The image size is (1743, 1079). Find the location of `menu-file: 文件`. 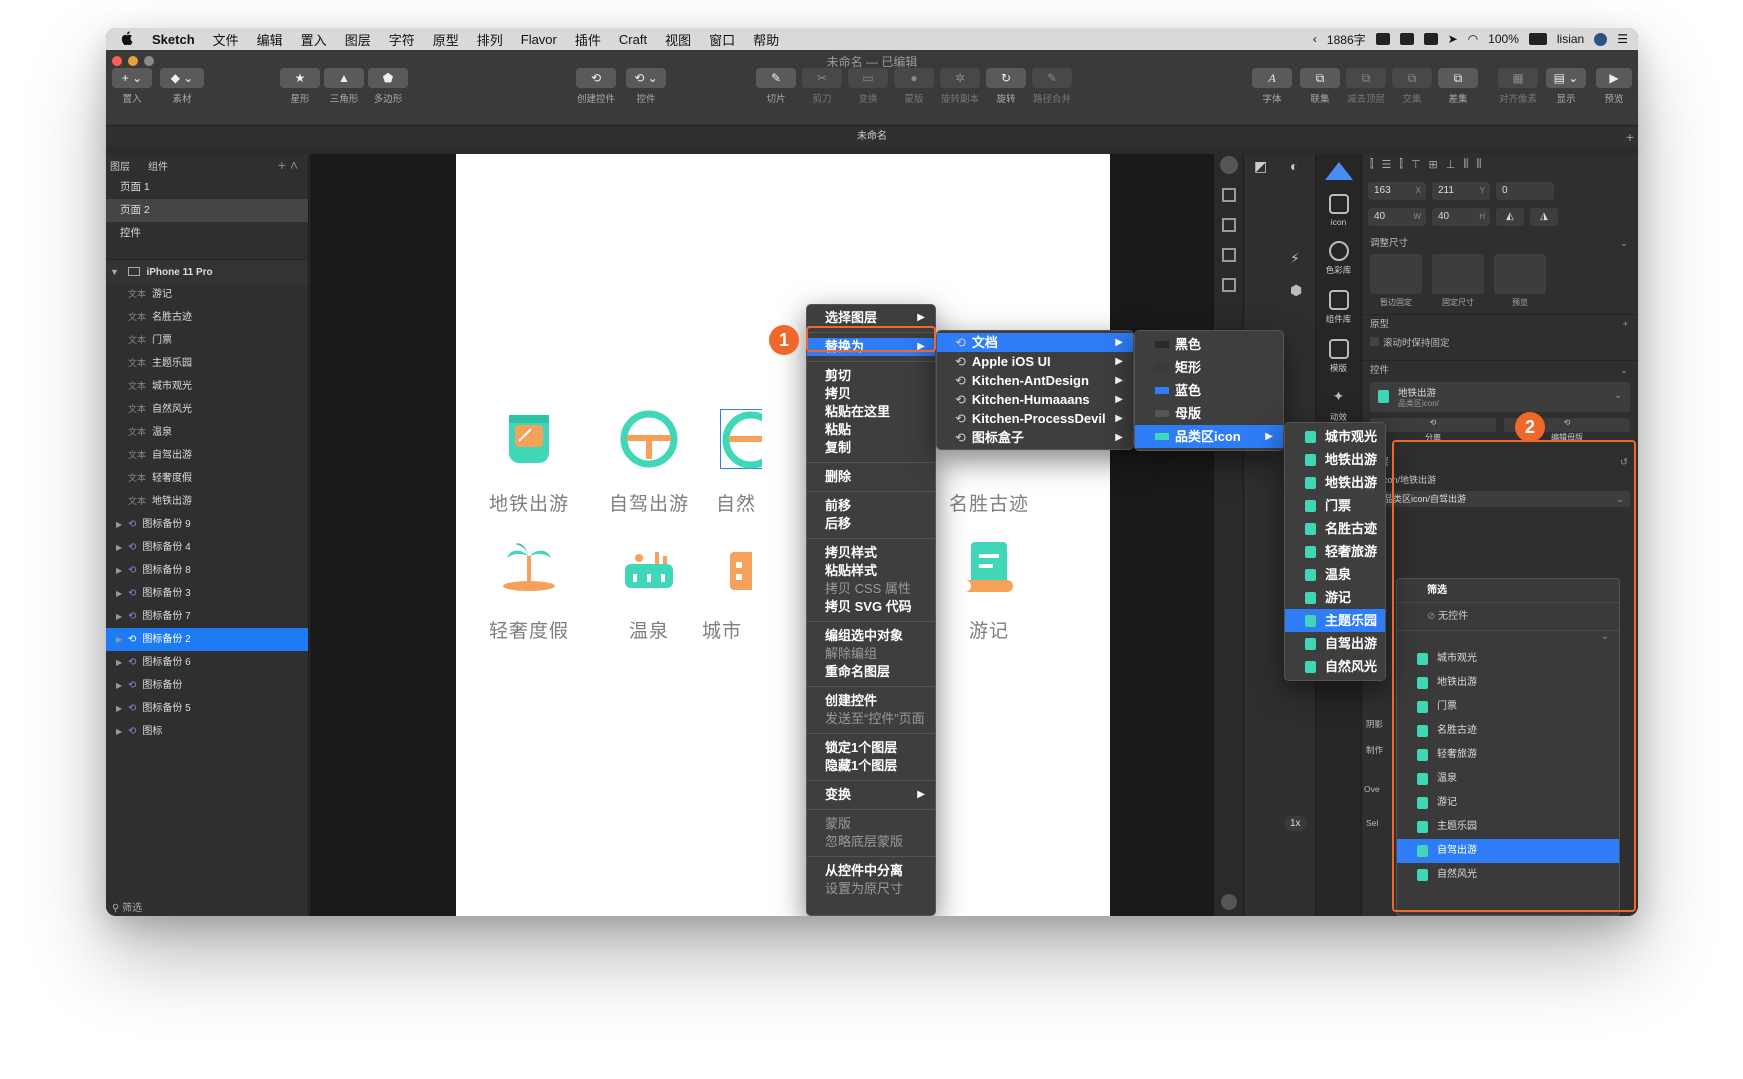

menu-file: 文件 is located at coordinates (226, 39).